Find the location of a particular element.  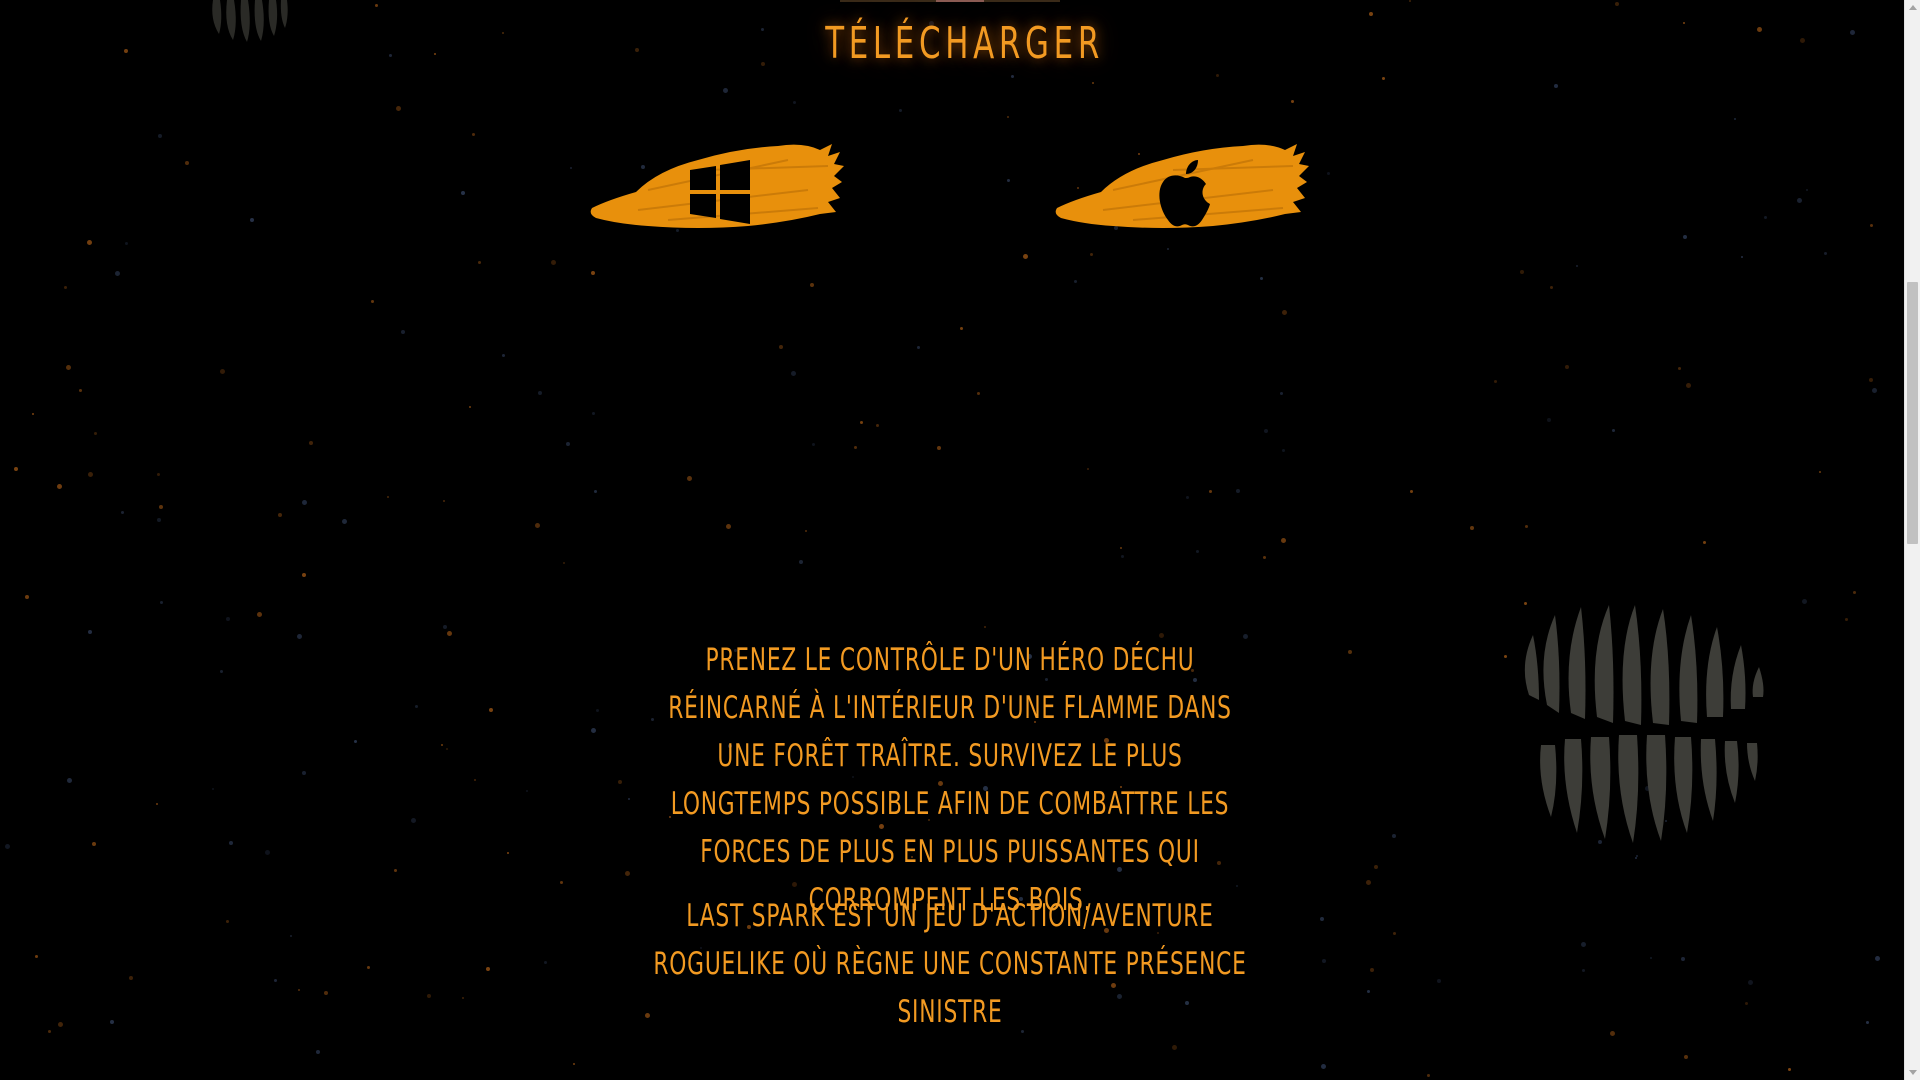

scrollbar-thumb is located at coordinates (1912, 413).